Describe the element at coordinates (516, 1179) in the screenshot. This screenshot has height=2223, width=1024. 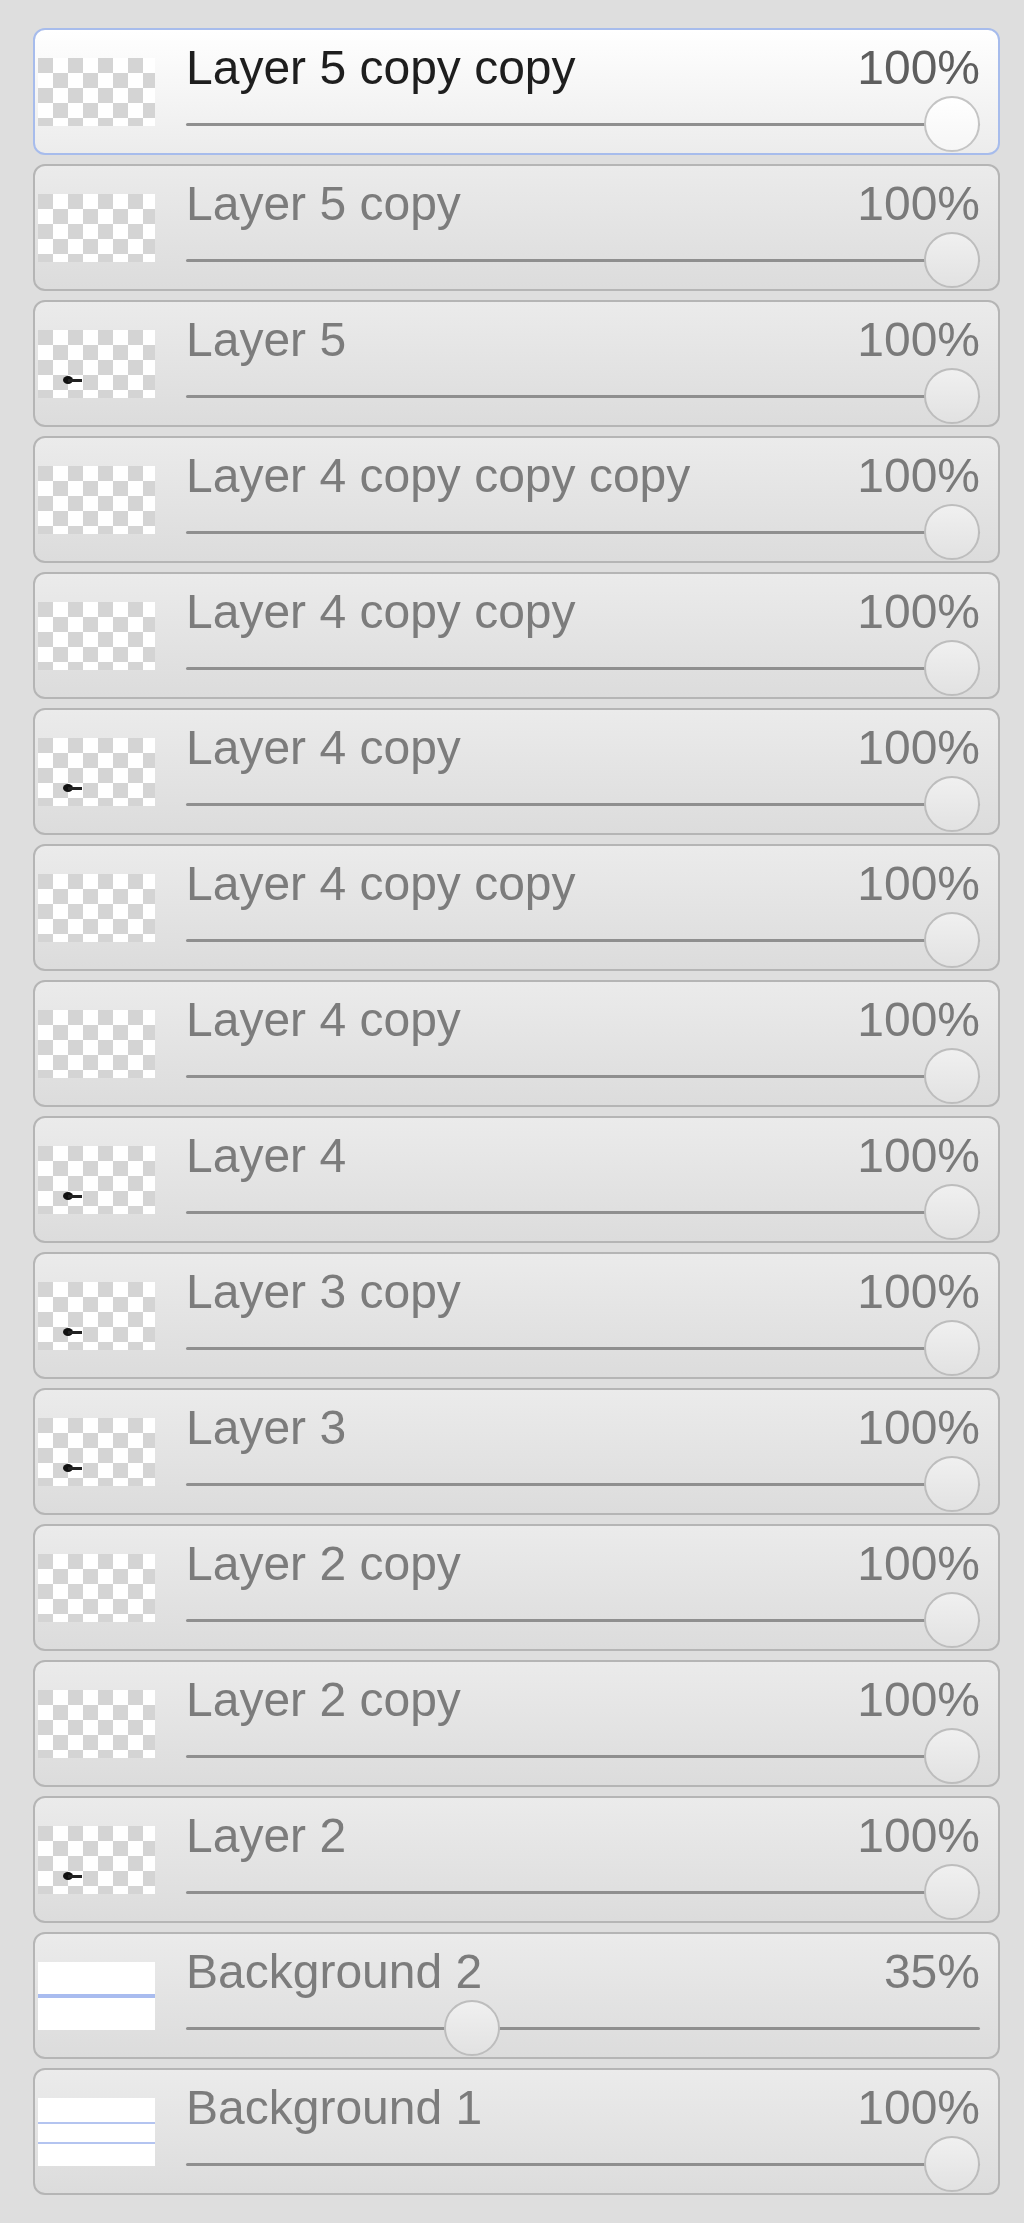
I see `layer-row: Layer 4 100%` at that location.